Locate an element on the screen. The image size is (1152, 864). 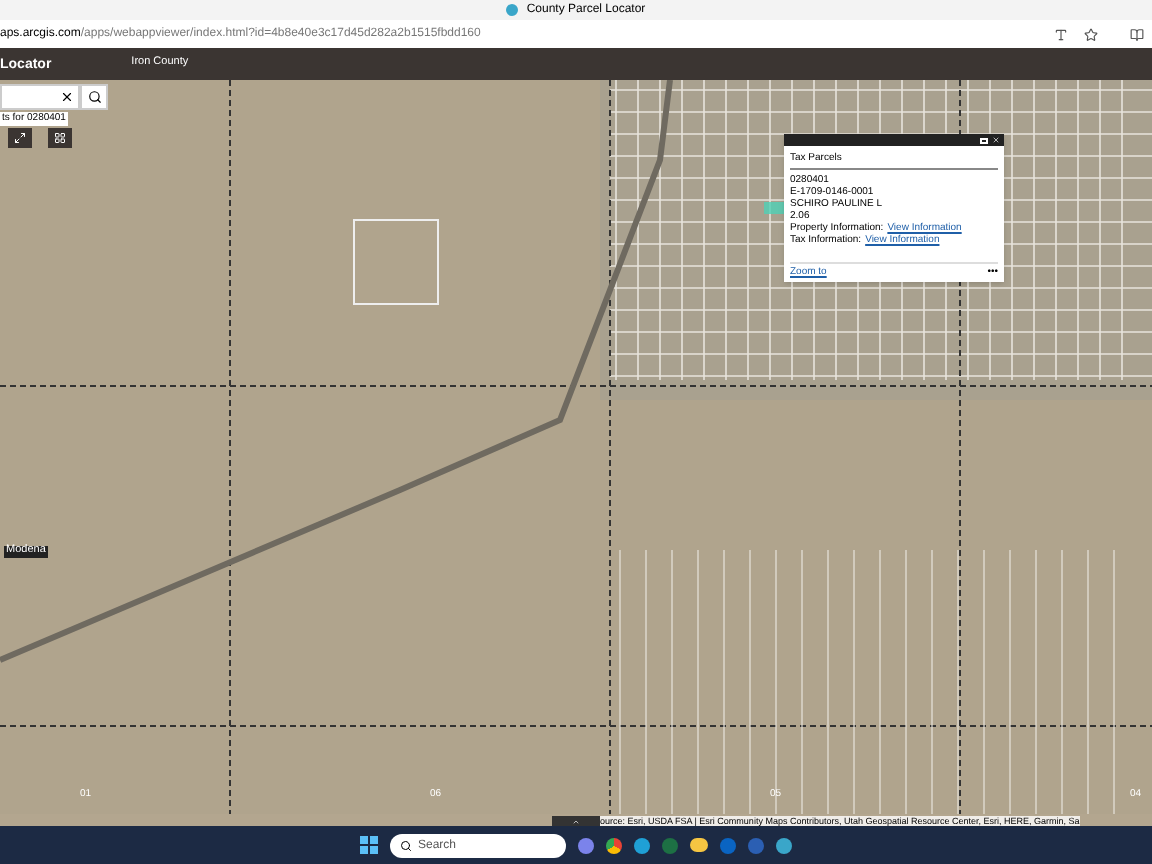
clear-icon is located at coordinates (67, 97).